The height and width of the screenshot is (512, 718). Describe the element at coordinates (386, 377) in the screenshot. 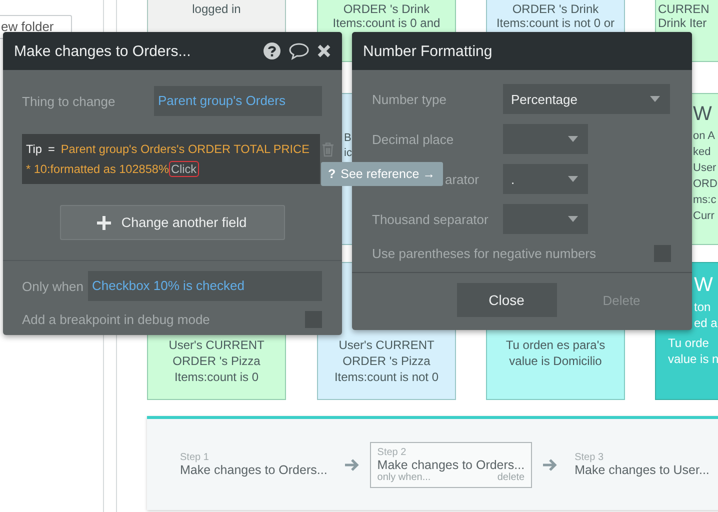

I see `element-text: Items:count is not 0` at that location.